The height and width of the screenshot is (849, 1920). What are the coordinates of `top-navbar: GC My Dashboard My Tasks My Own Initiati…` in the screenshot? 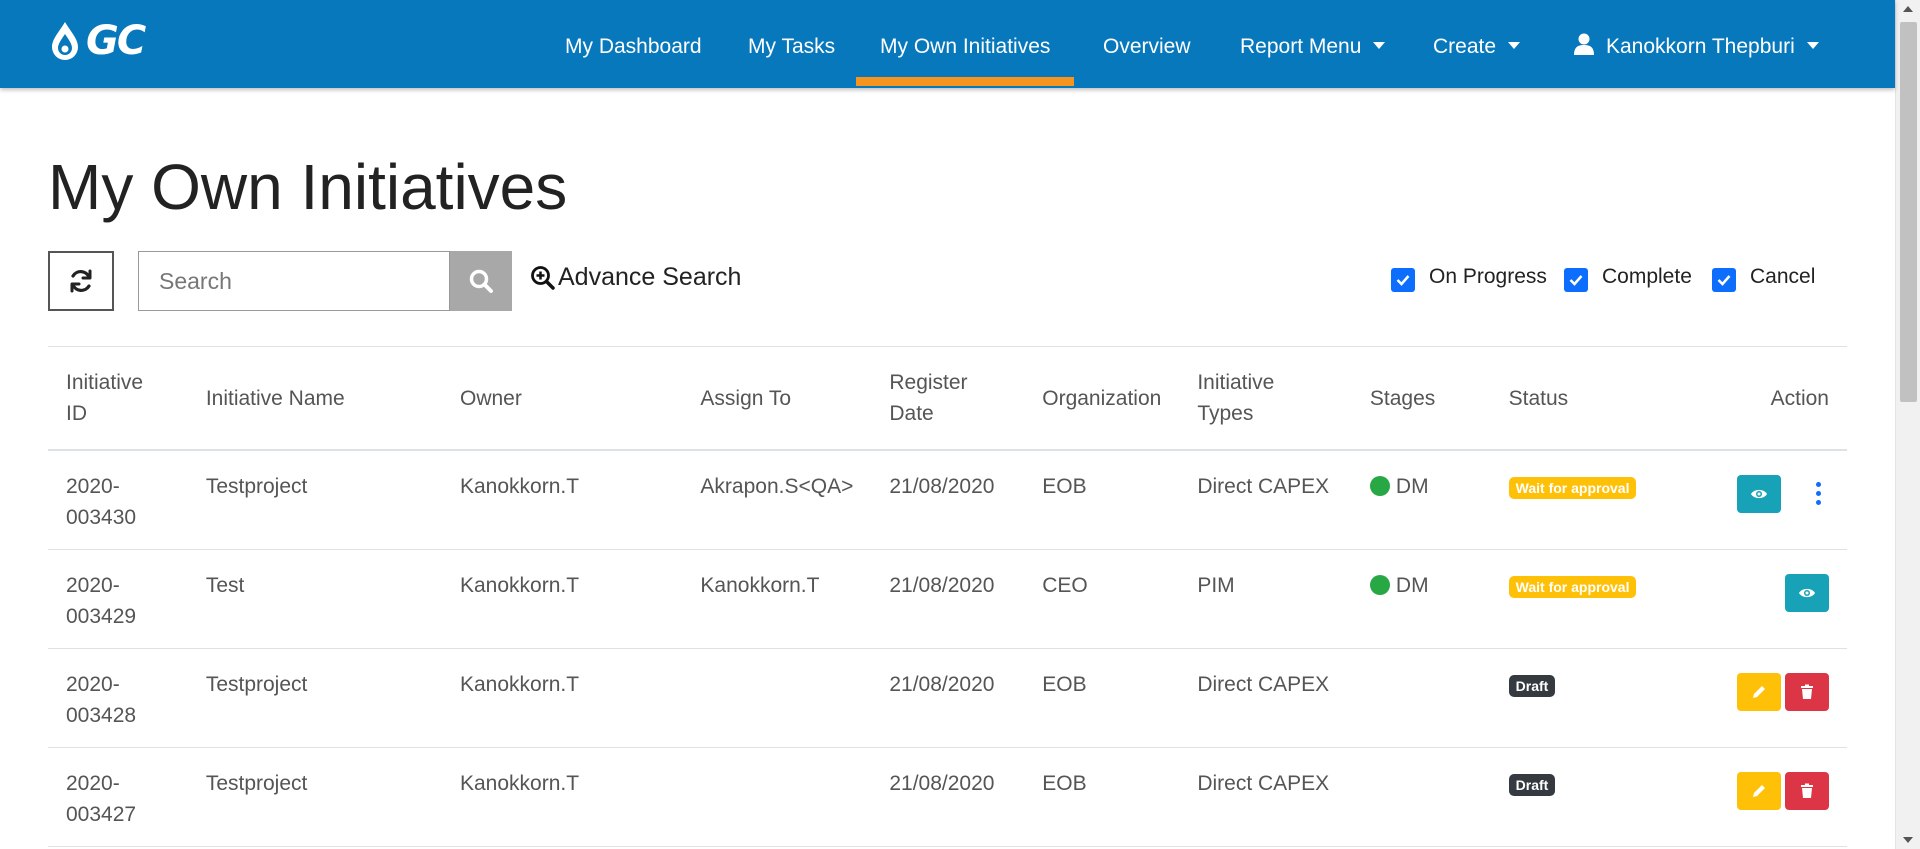 It's located at (947, 44).